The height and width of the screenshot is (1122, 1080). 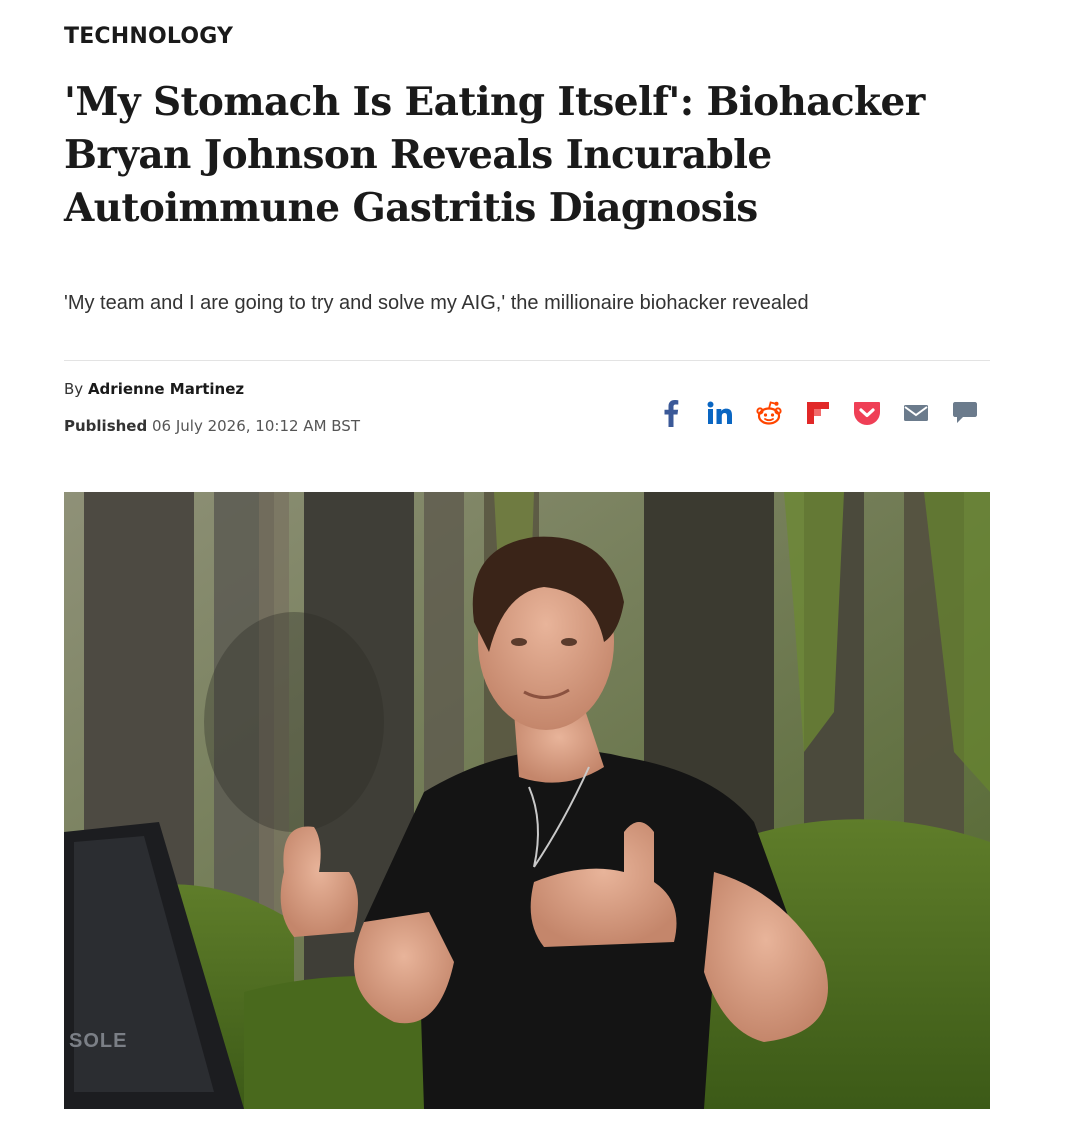 I want to click on byline: By Adrienne Martinez, so click(x=154, y=389).